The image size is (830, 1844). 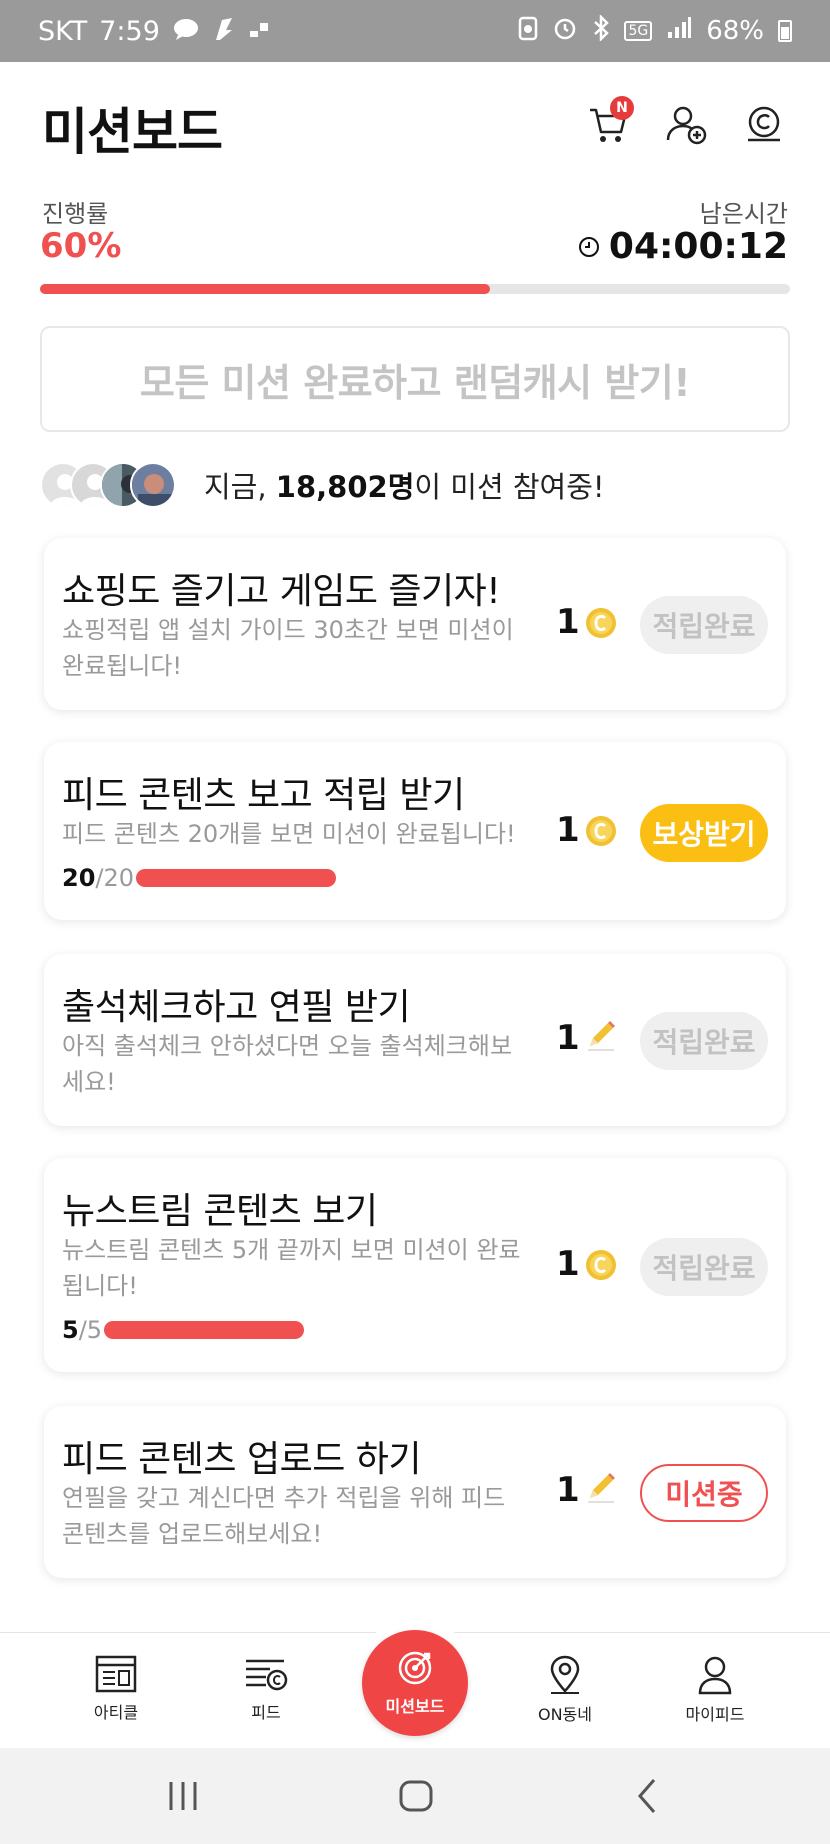 I want to click on progress-bar, so click(x=415, y=289).